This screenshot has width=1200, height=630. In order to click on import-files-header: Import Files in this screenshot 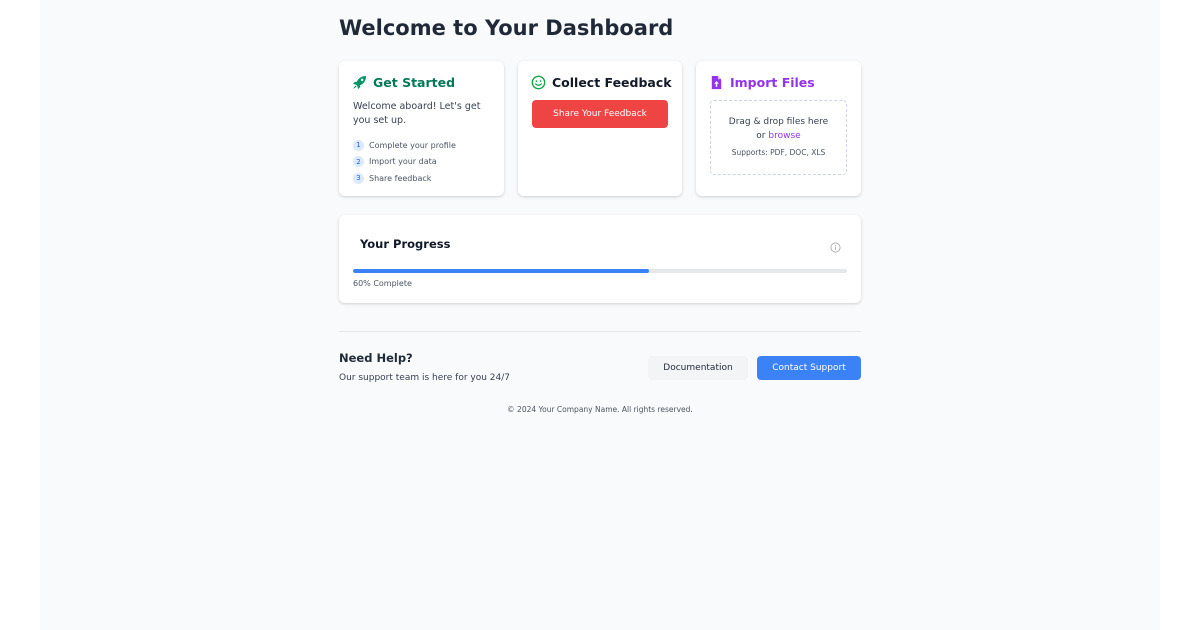, I will do `click(762, 82)`.